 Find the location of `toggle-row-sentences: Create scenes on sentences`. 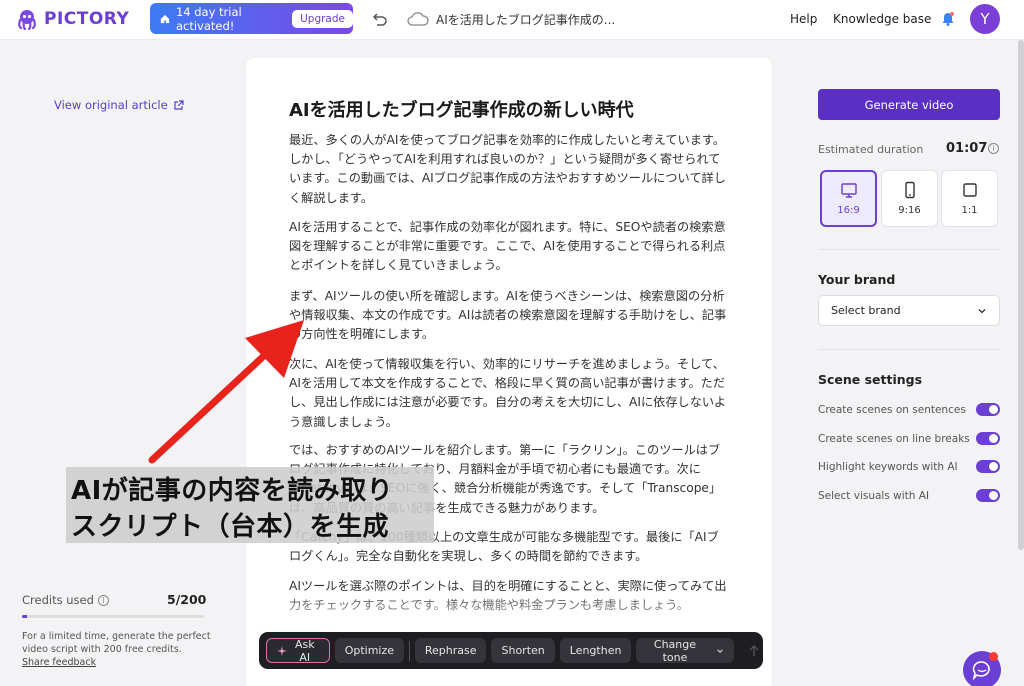

toggle-row-sentences: Create scenes on sentences is located at coordinates (909, 409).